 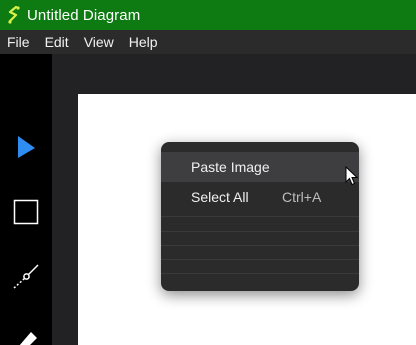 What do you see at coordinates (302, 197) in the screenshot?
I see `select-all-shortcut: Ctrl+A` at bounding box center [302, 197].